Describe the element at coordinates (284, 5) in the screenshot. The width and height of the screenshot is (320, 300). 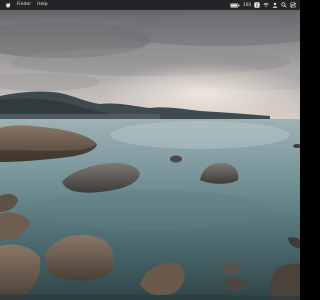
I see `search-icon` at that location.